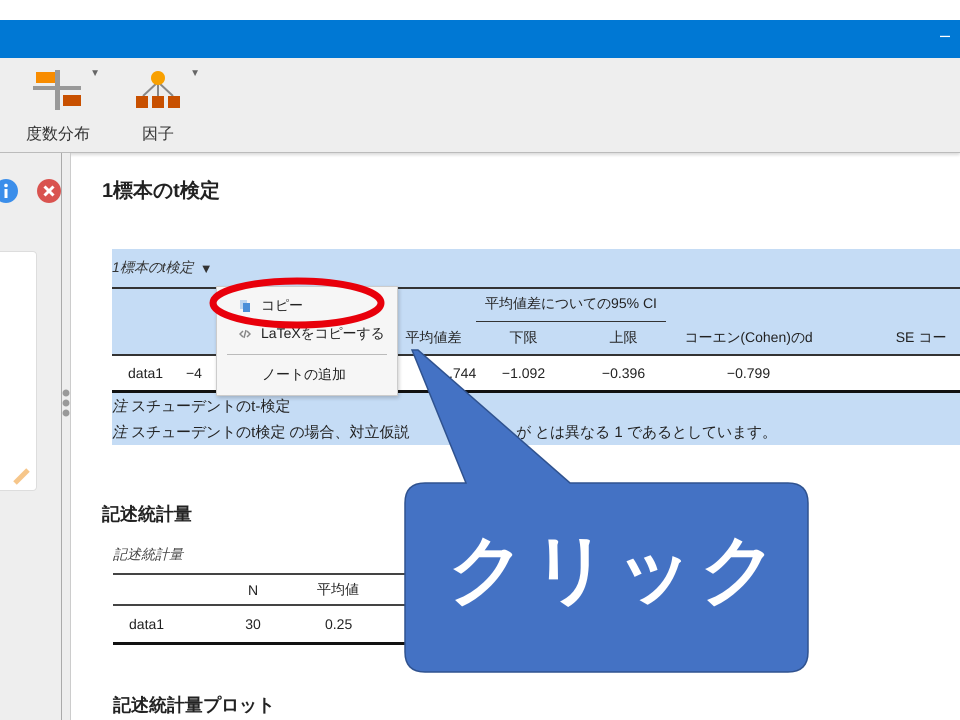 Image resolution: width=960 pixels, height=720 pixels. I want to click on menu-item: コピー, so click(307, 306).